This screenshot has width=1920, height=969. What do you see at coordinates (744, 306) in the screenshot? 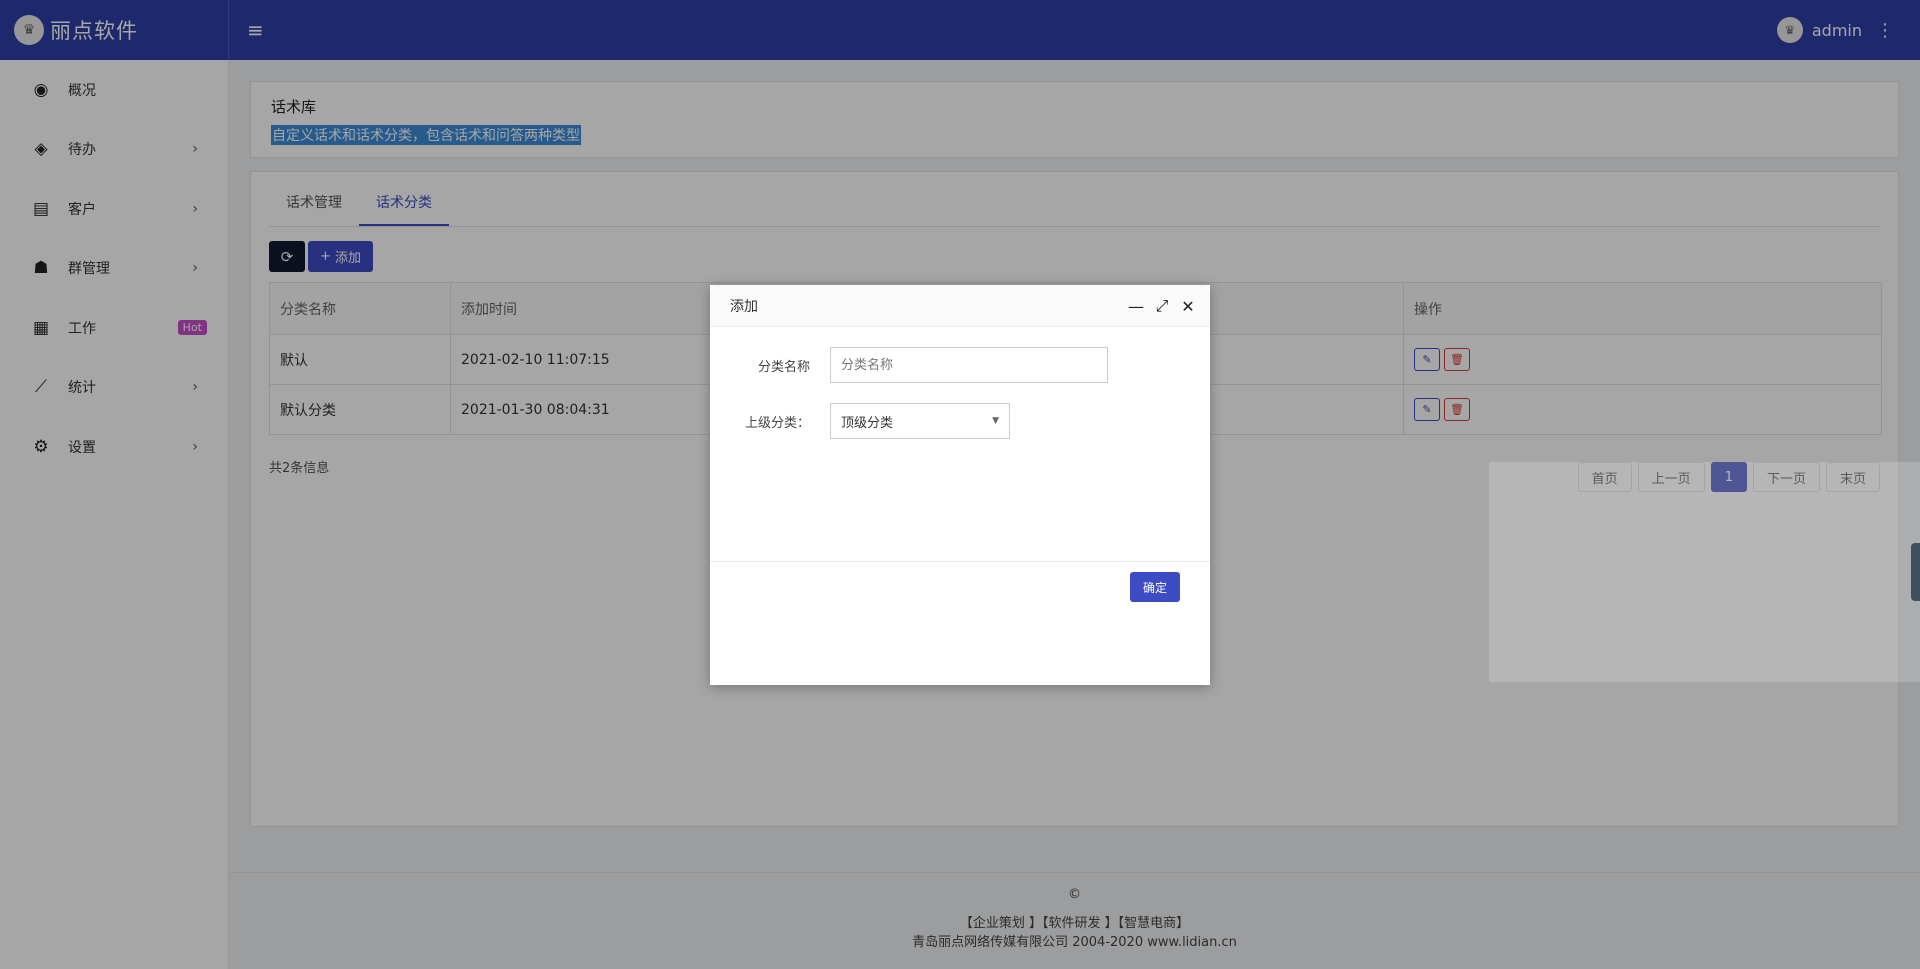
I see `dialog-title: 添加` at bounding box center [744, 306].